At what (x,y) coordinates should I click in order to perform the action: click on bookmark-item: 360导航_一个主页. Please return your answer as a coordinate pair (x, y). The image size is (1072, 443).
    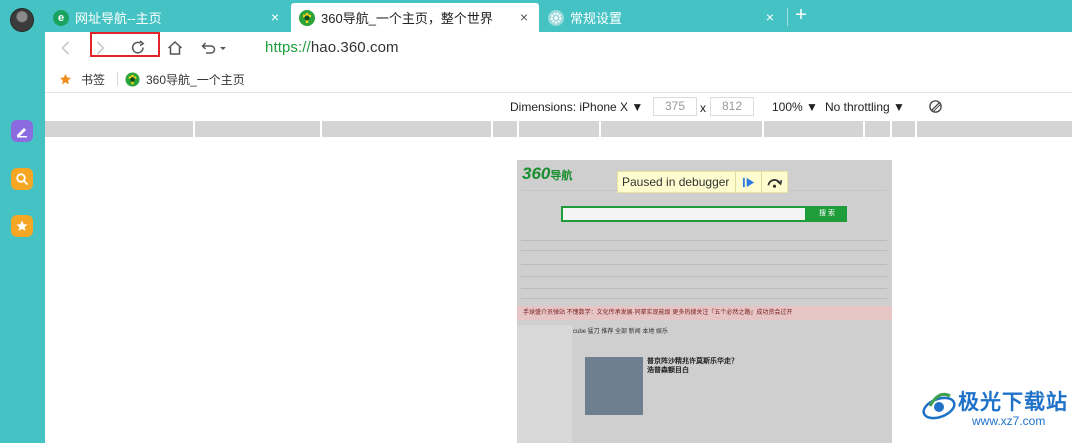
    Looking at the image, I should click on (185, 79).